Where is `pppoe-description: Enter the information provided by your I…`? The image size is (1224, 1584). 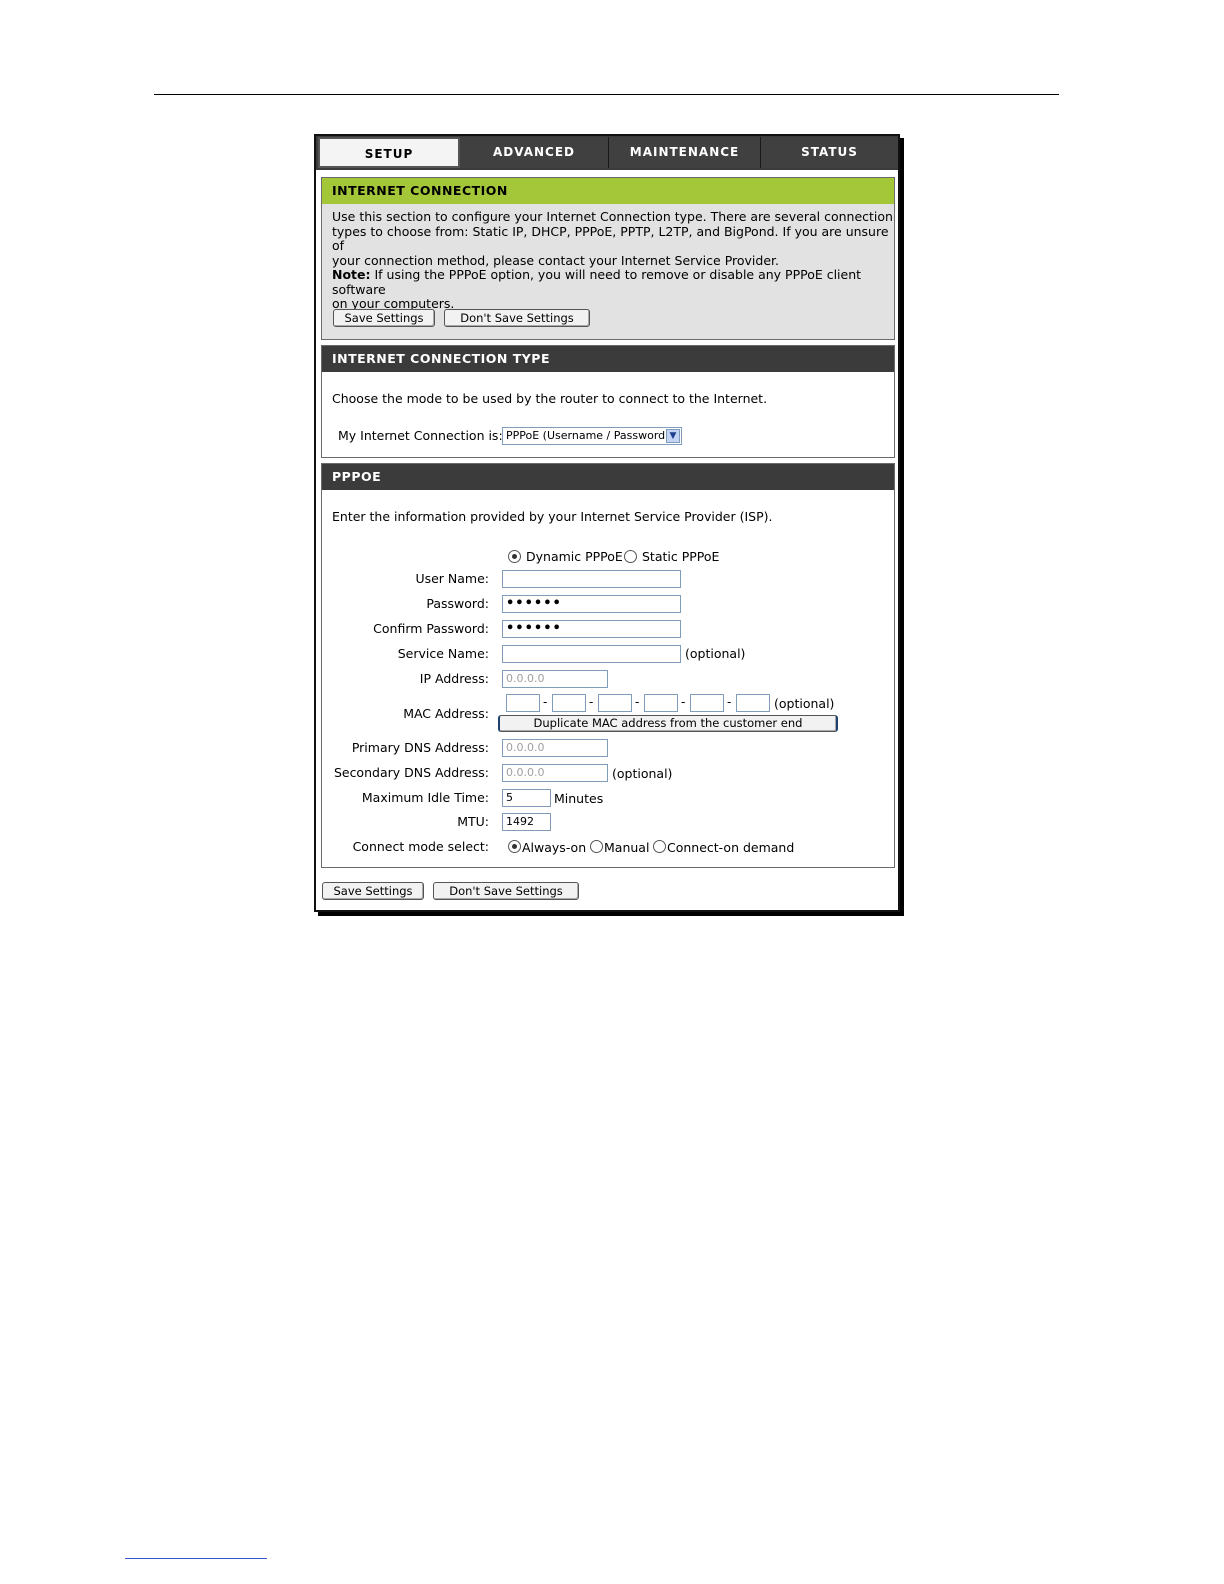
pppoe-description: Enter the information provided by your I… is located at coordinates (552, 516).